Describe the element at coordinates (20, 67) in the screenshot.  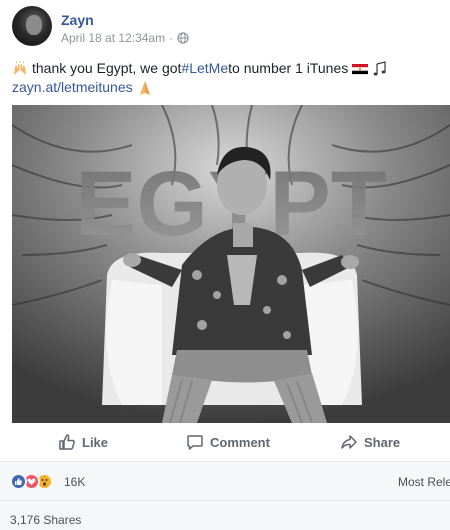
I see `raised-hands-emoji` at that location.